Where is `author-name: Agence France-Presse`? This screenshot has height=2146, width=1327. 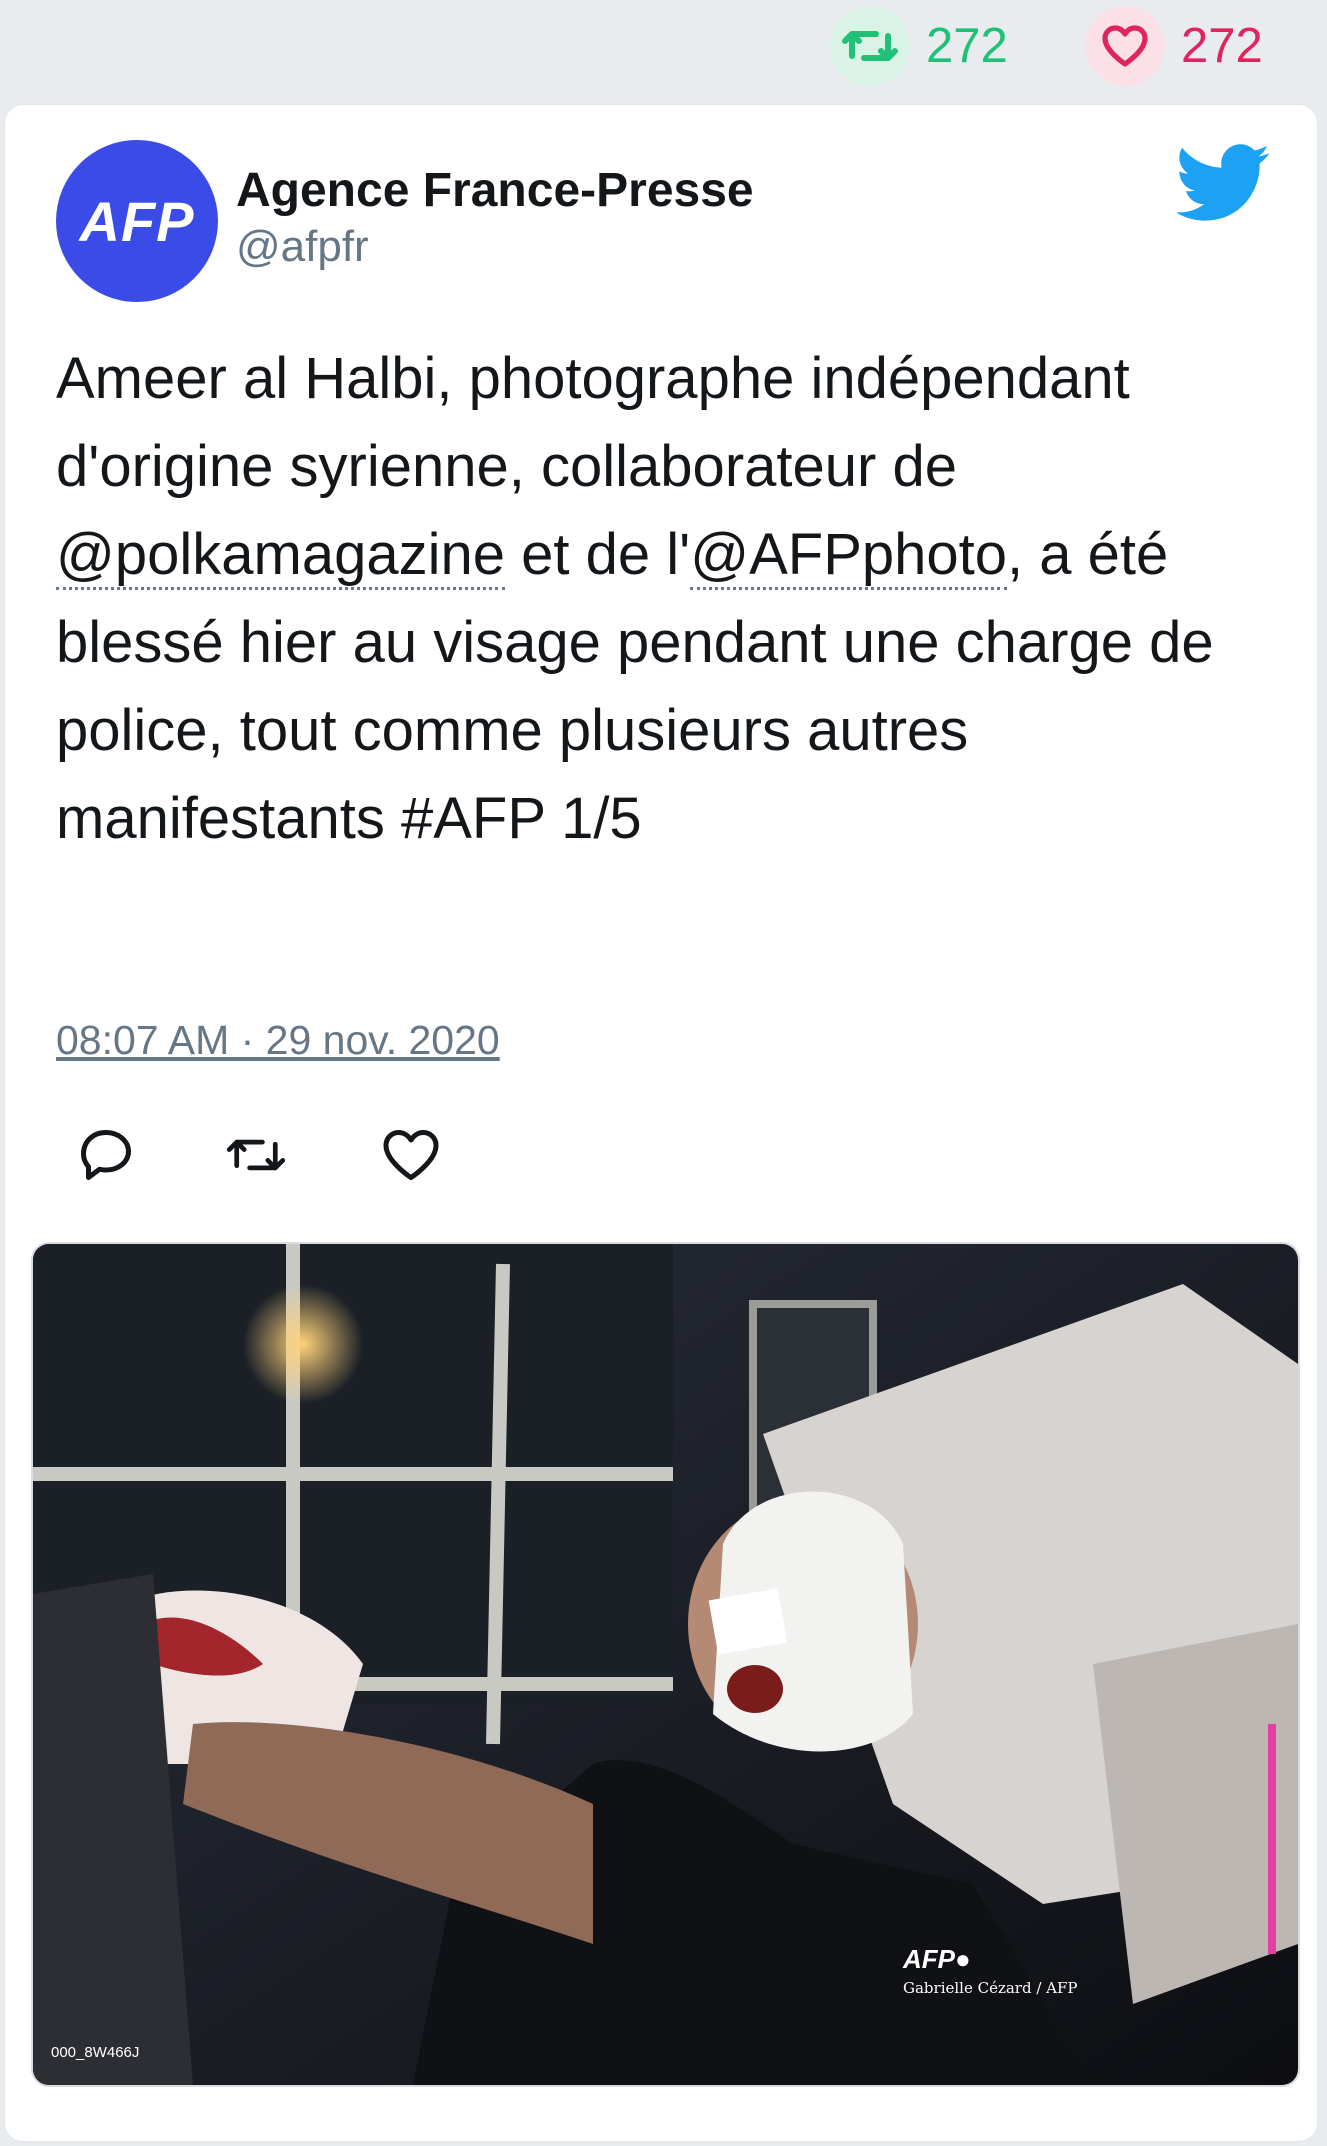
author-name: Agence France-Presse is located at coordinates (495, 190).